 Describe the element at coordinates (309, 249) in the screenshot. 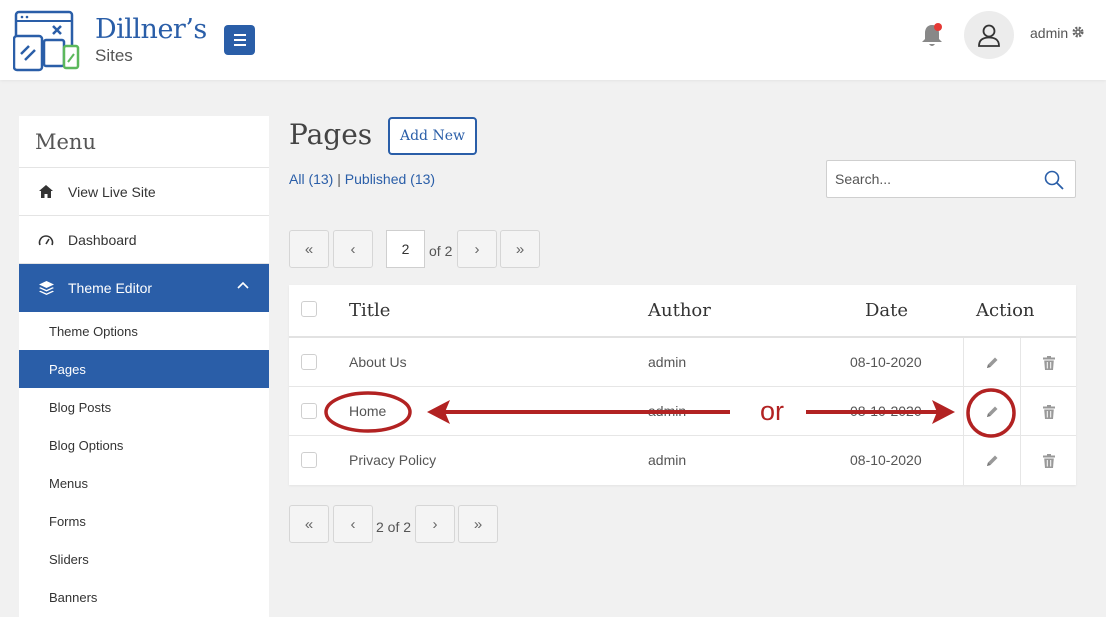

I see `first-page-button: «` at that location.